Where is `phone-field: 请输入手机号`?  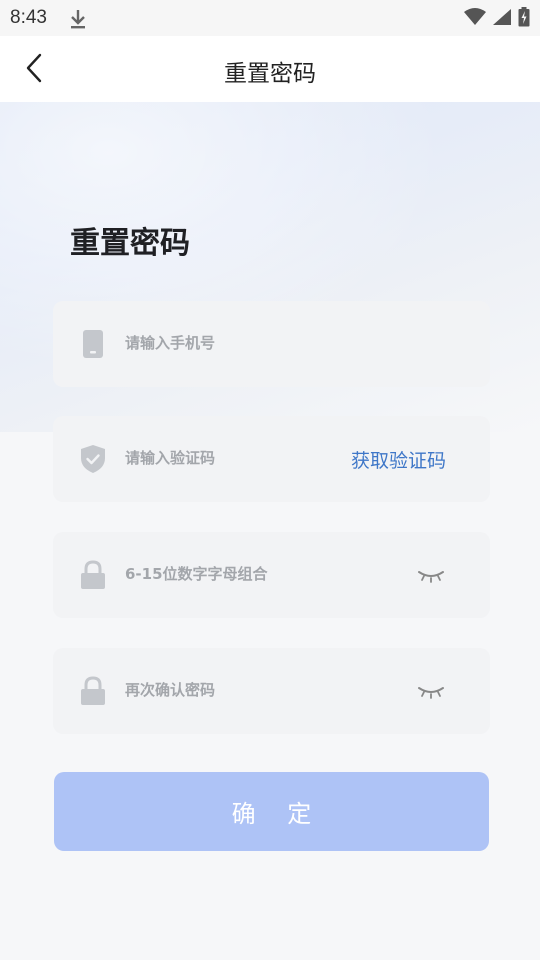 phone-field: 请输入手机号 is located at coordinates (271, 344).